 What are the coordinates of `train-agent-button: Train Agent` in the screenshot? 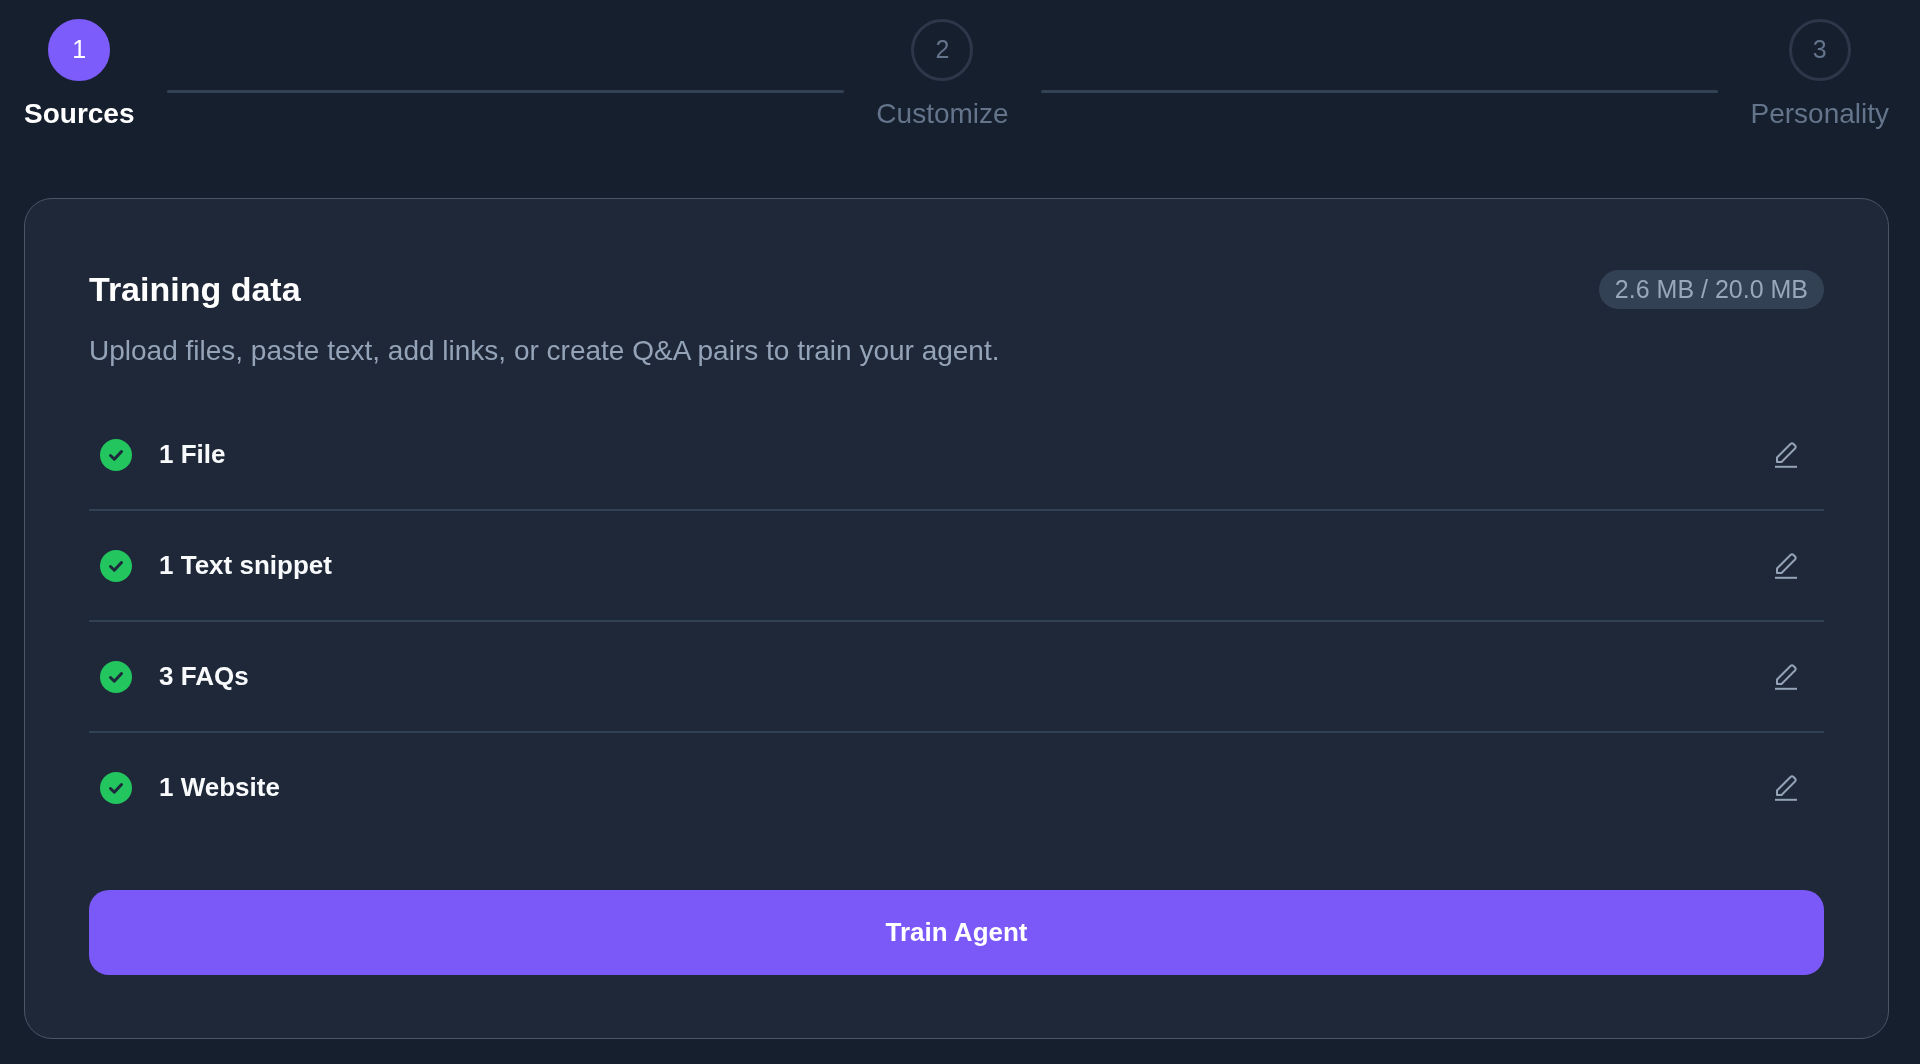 It's located at (956, 932).